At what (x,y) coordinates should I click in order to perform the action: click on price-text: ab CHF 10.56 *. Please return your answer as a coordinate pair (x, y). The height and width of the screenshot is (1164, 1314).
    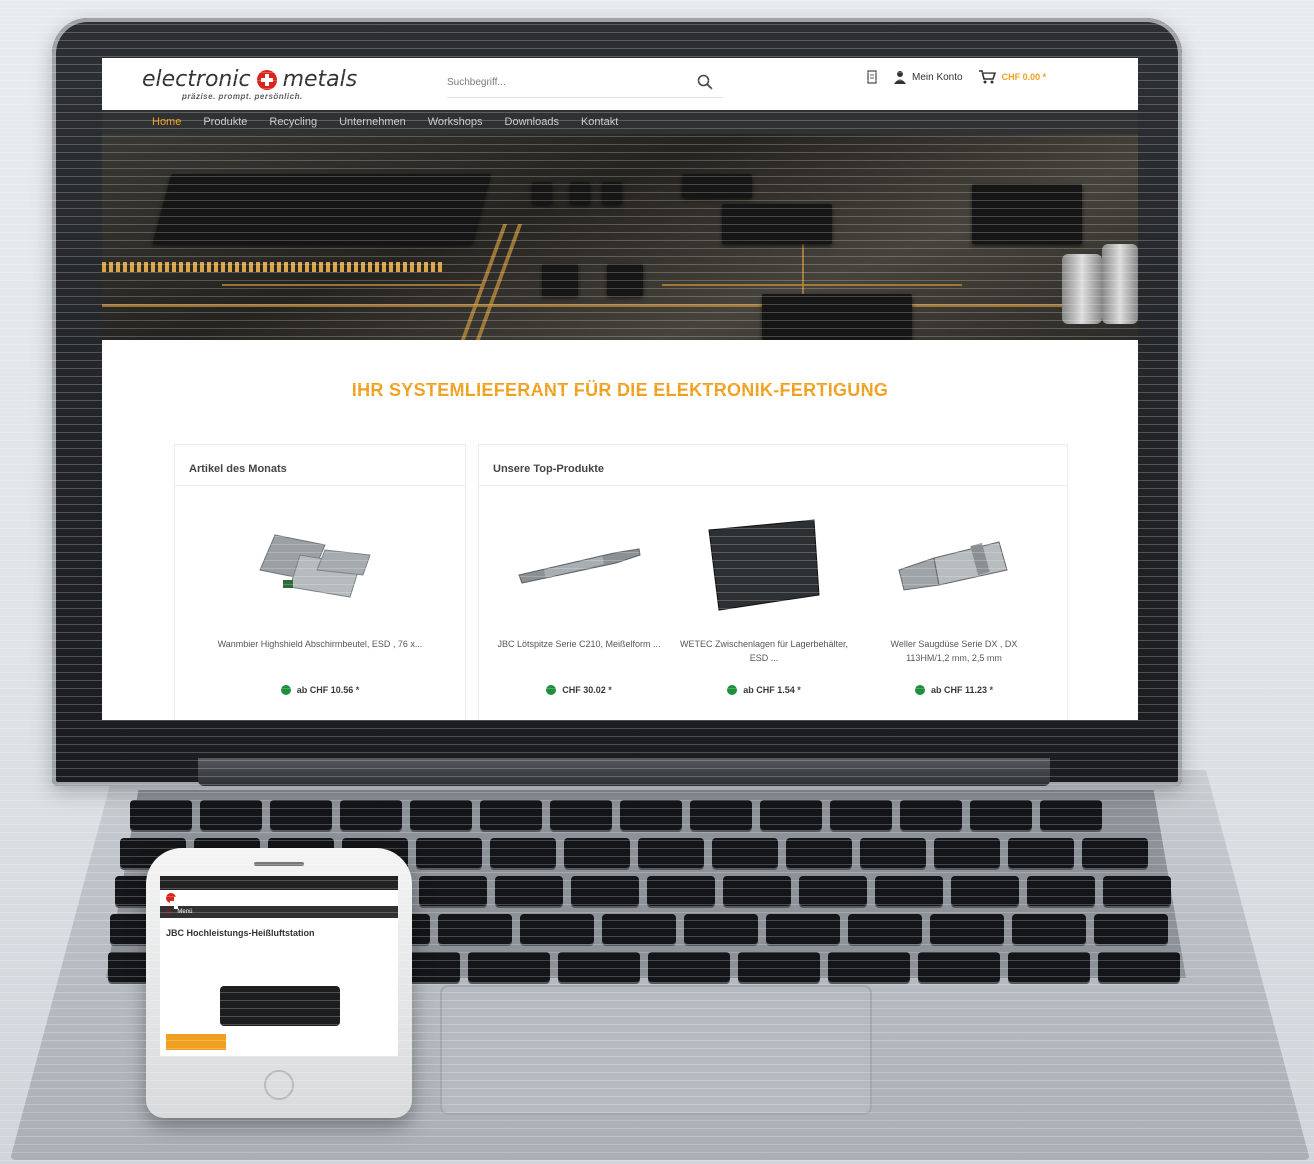
    Looking at the image, I should click on (328, 690).